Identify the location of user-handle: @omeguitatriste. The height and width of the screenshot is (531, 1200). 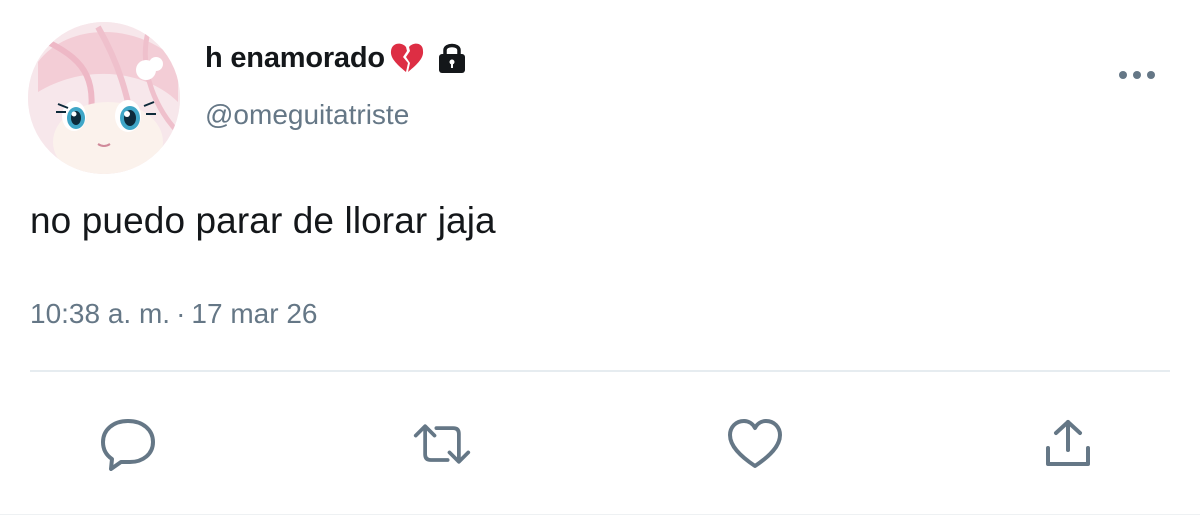
(307, 115).